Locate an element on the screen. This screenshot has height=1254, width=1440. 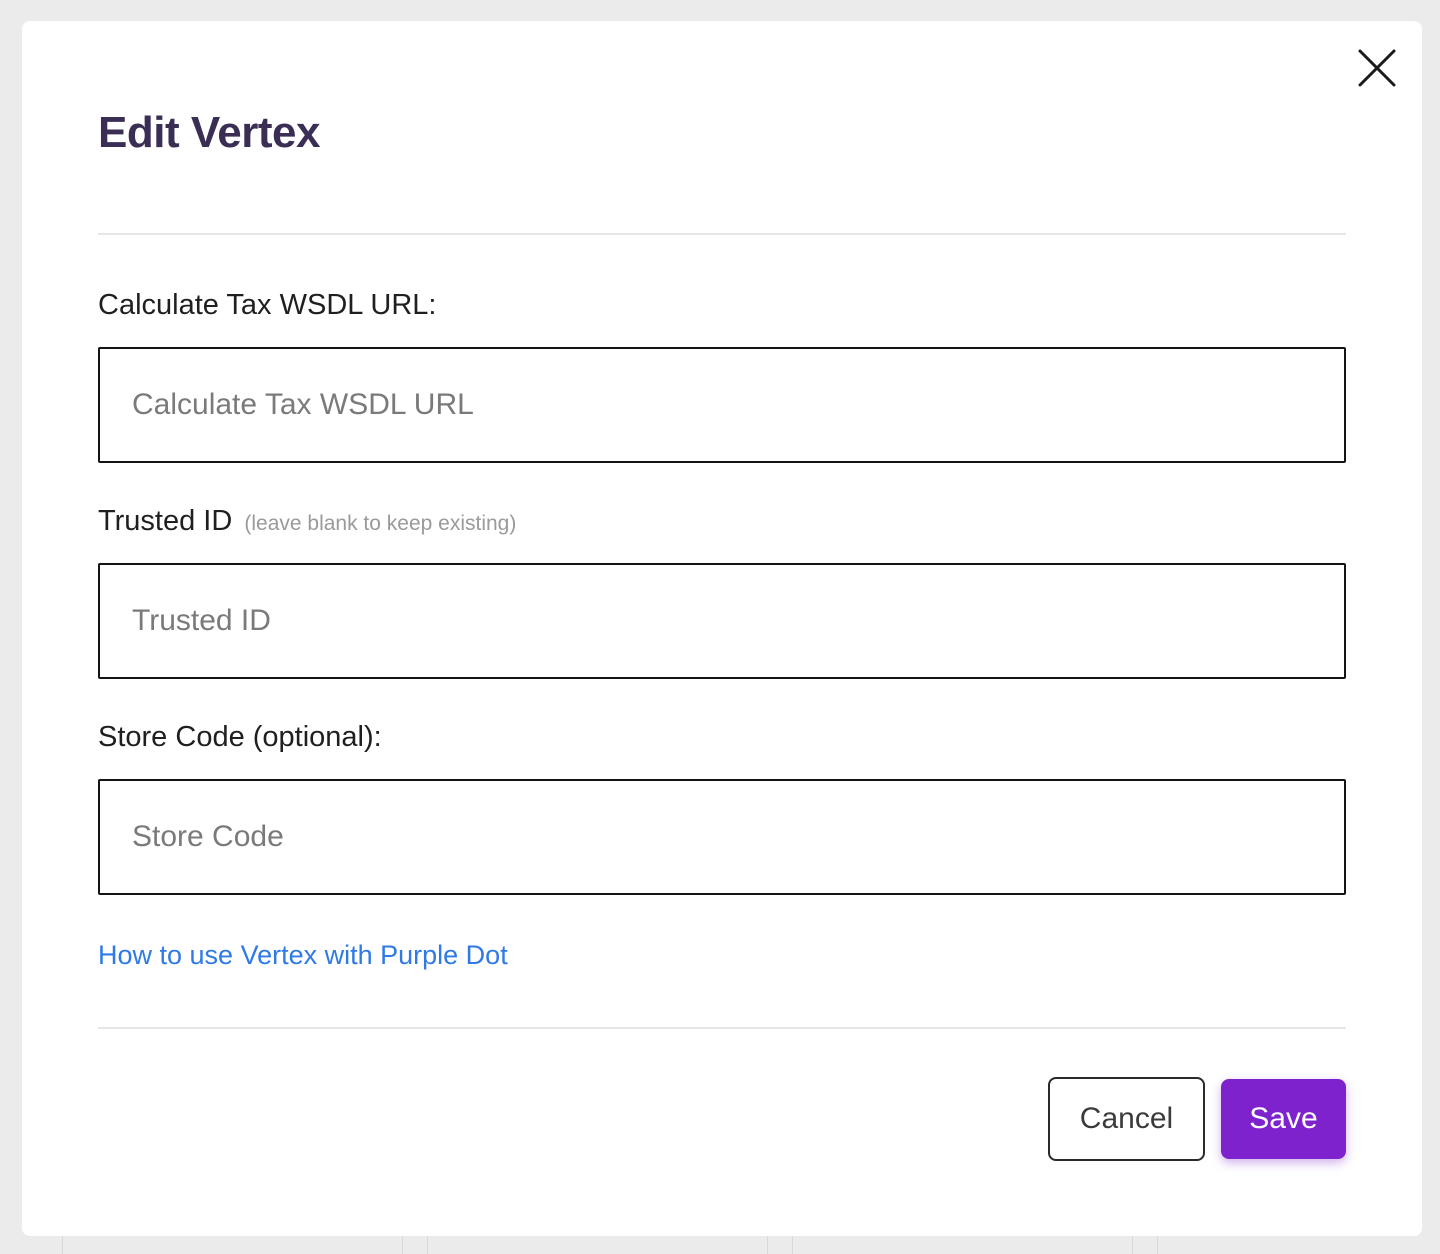
save-button: Save is located at coordinates (1283, 1119).